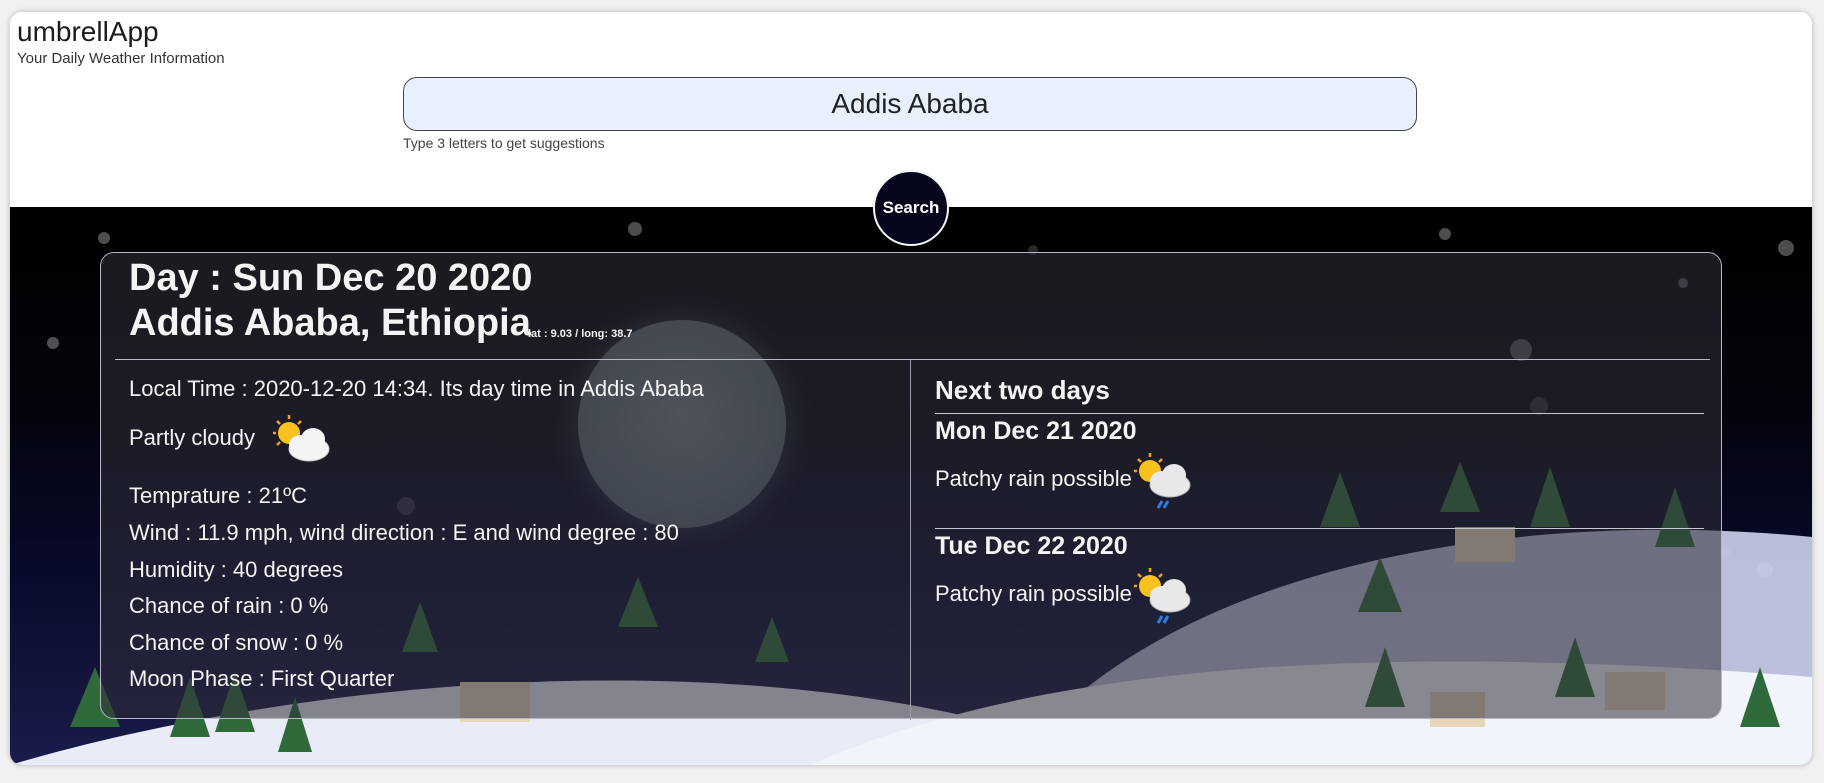 The width and height of the screenshot is (1824, 783). Describe the element at coordinates (236, 569) in the screenshot. I see `humidity: Humidity : 40 degrees` at that location.